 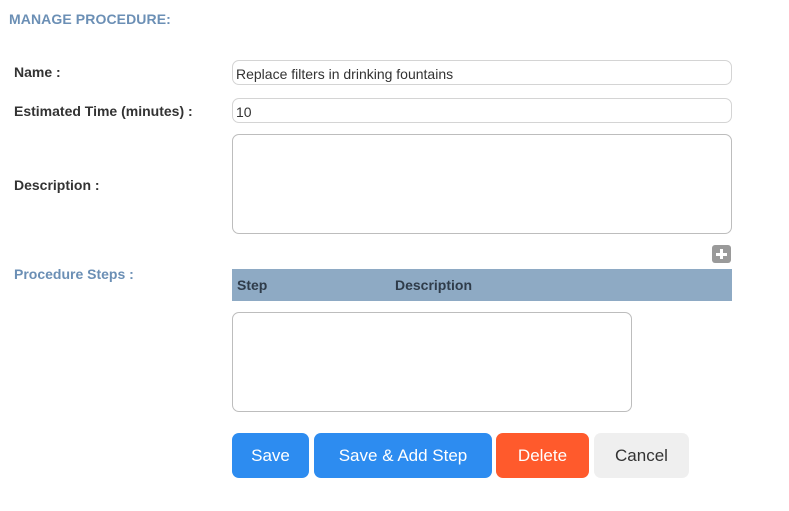 I want to click on save-add-step-button: Save & Add Step, so click(x=403, y=455).